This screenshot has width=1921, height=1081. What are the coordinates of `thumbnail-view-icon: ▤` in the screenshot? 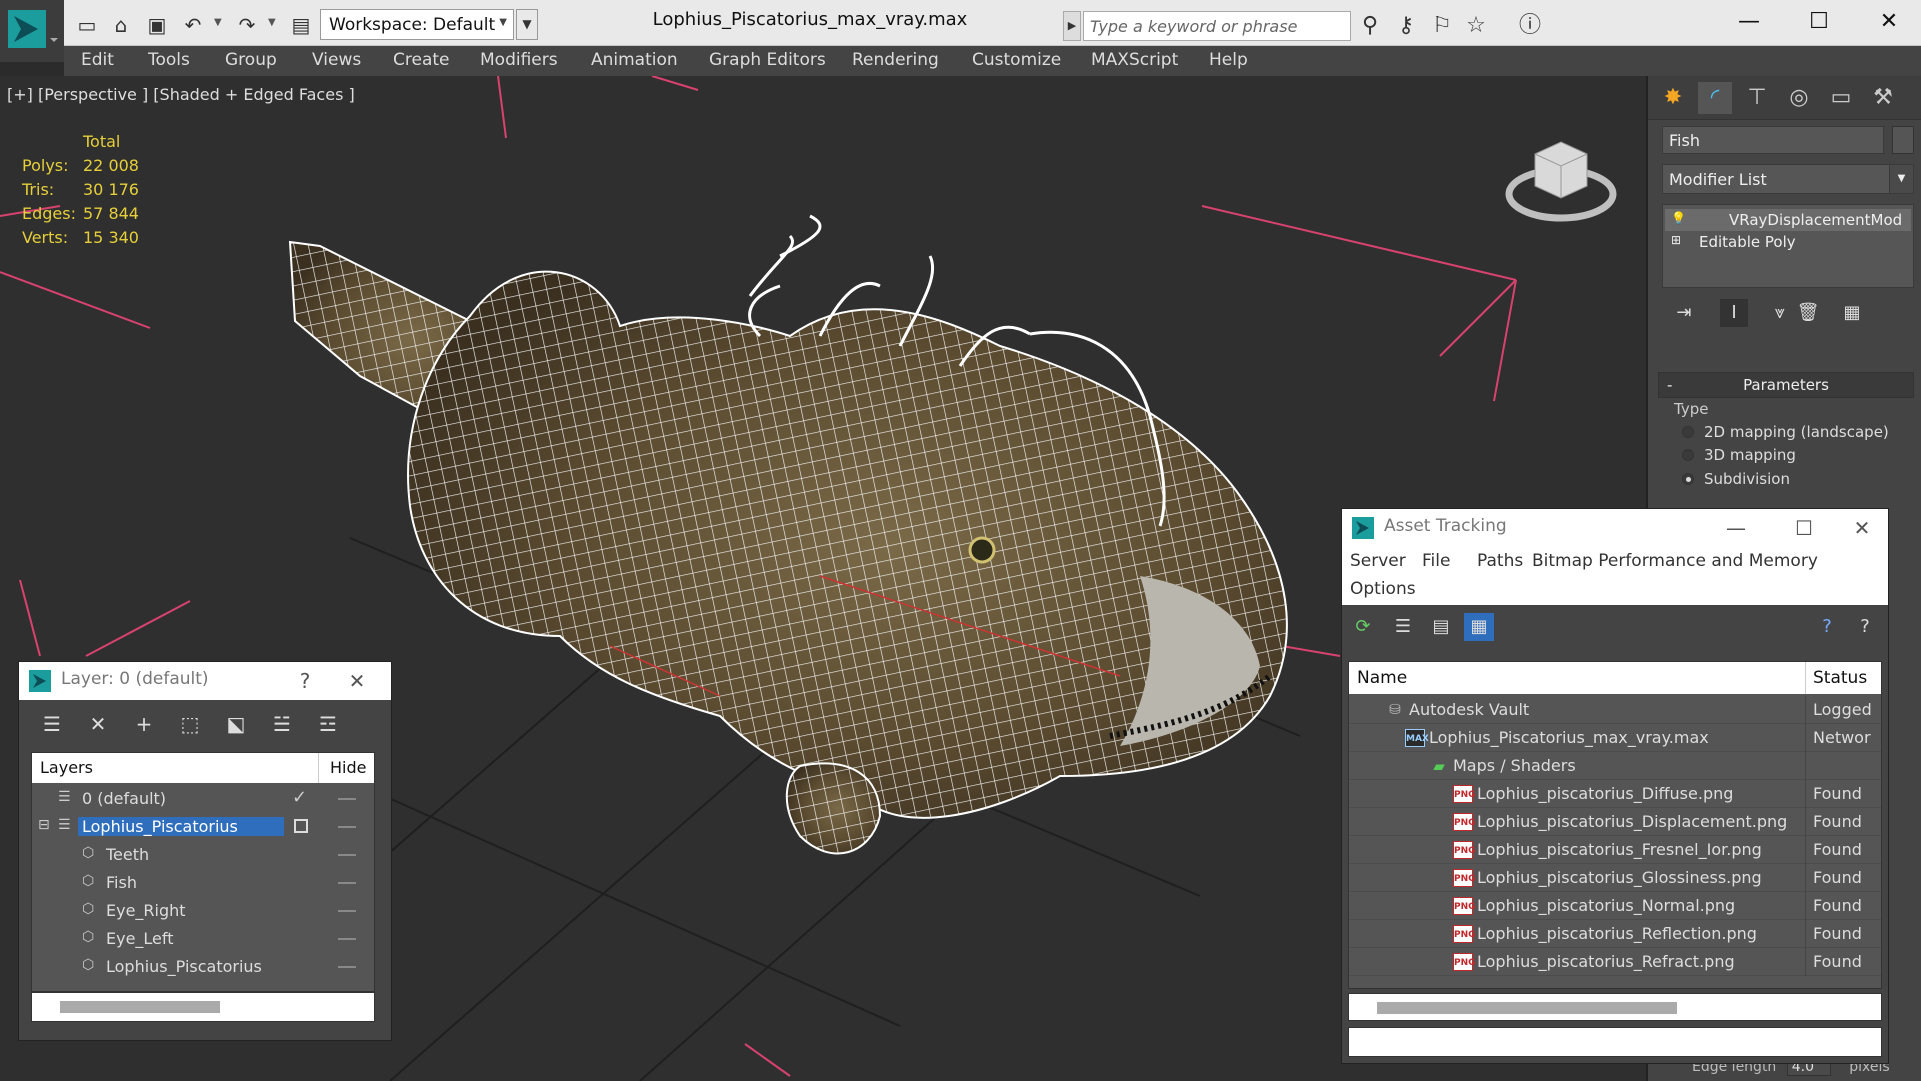 It's located at (1441, 627).